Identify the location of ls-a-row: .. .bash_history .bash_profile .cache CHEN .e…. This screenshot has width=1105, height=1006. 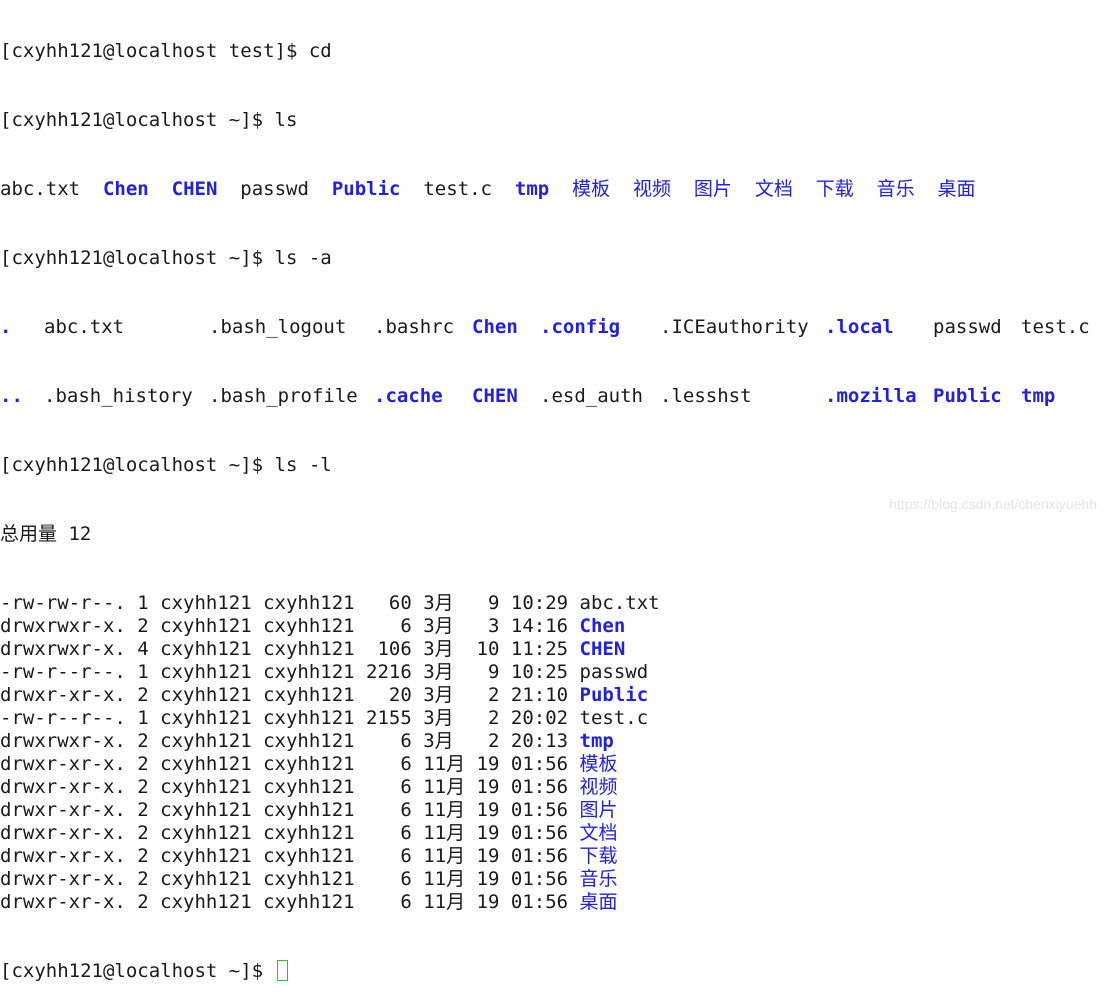
(540, 396).